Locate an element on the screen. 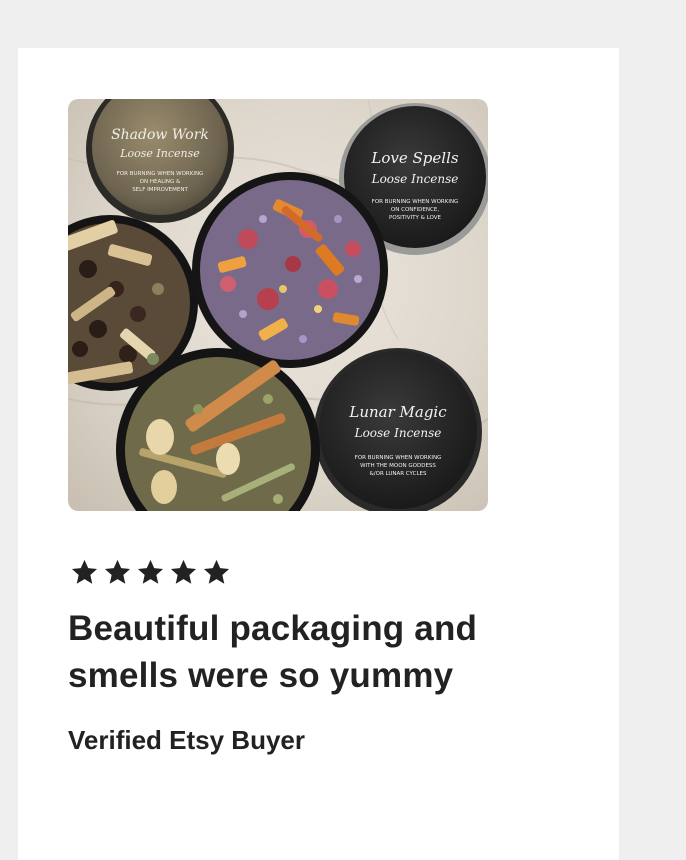 Image resolution: width=686 pixels, height=860 pixels. svg-text: Shadow Work is located at coordinates (160, 135).